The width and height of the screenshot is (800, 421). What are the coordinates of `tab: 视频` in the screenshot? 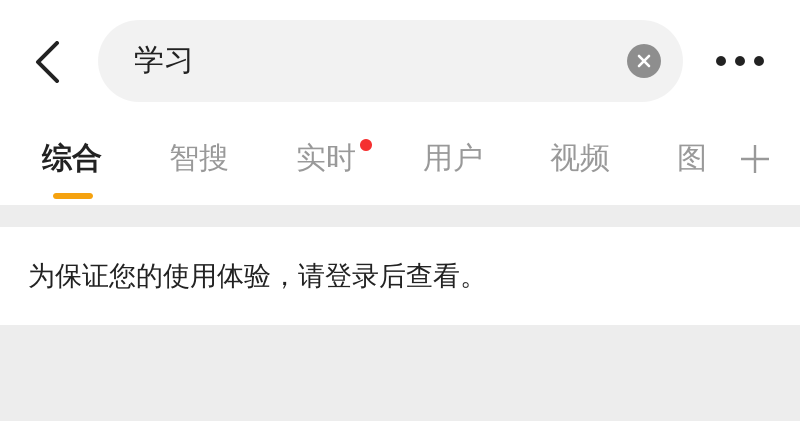 It's located at (580, 159).